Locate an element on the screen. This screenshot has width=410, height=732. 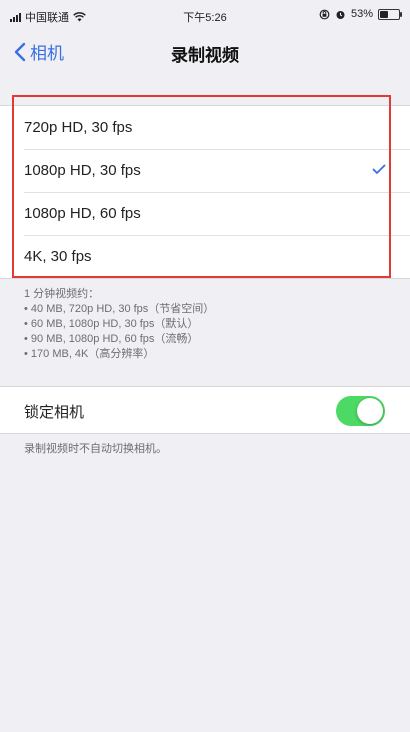
option-label: 1080p HD, 30 fps is located at coordinates (82, 170).